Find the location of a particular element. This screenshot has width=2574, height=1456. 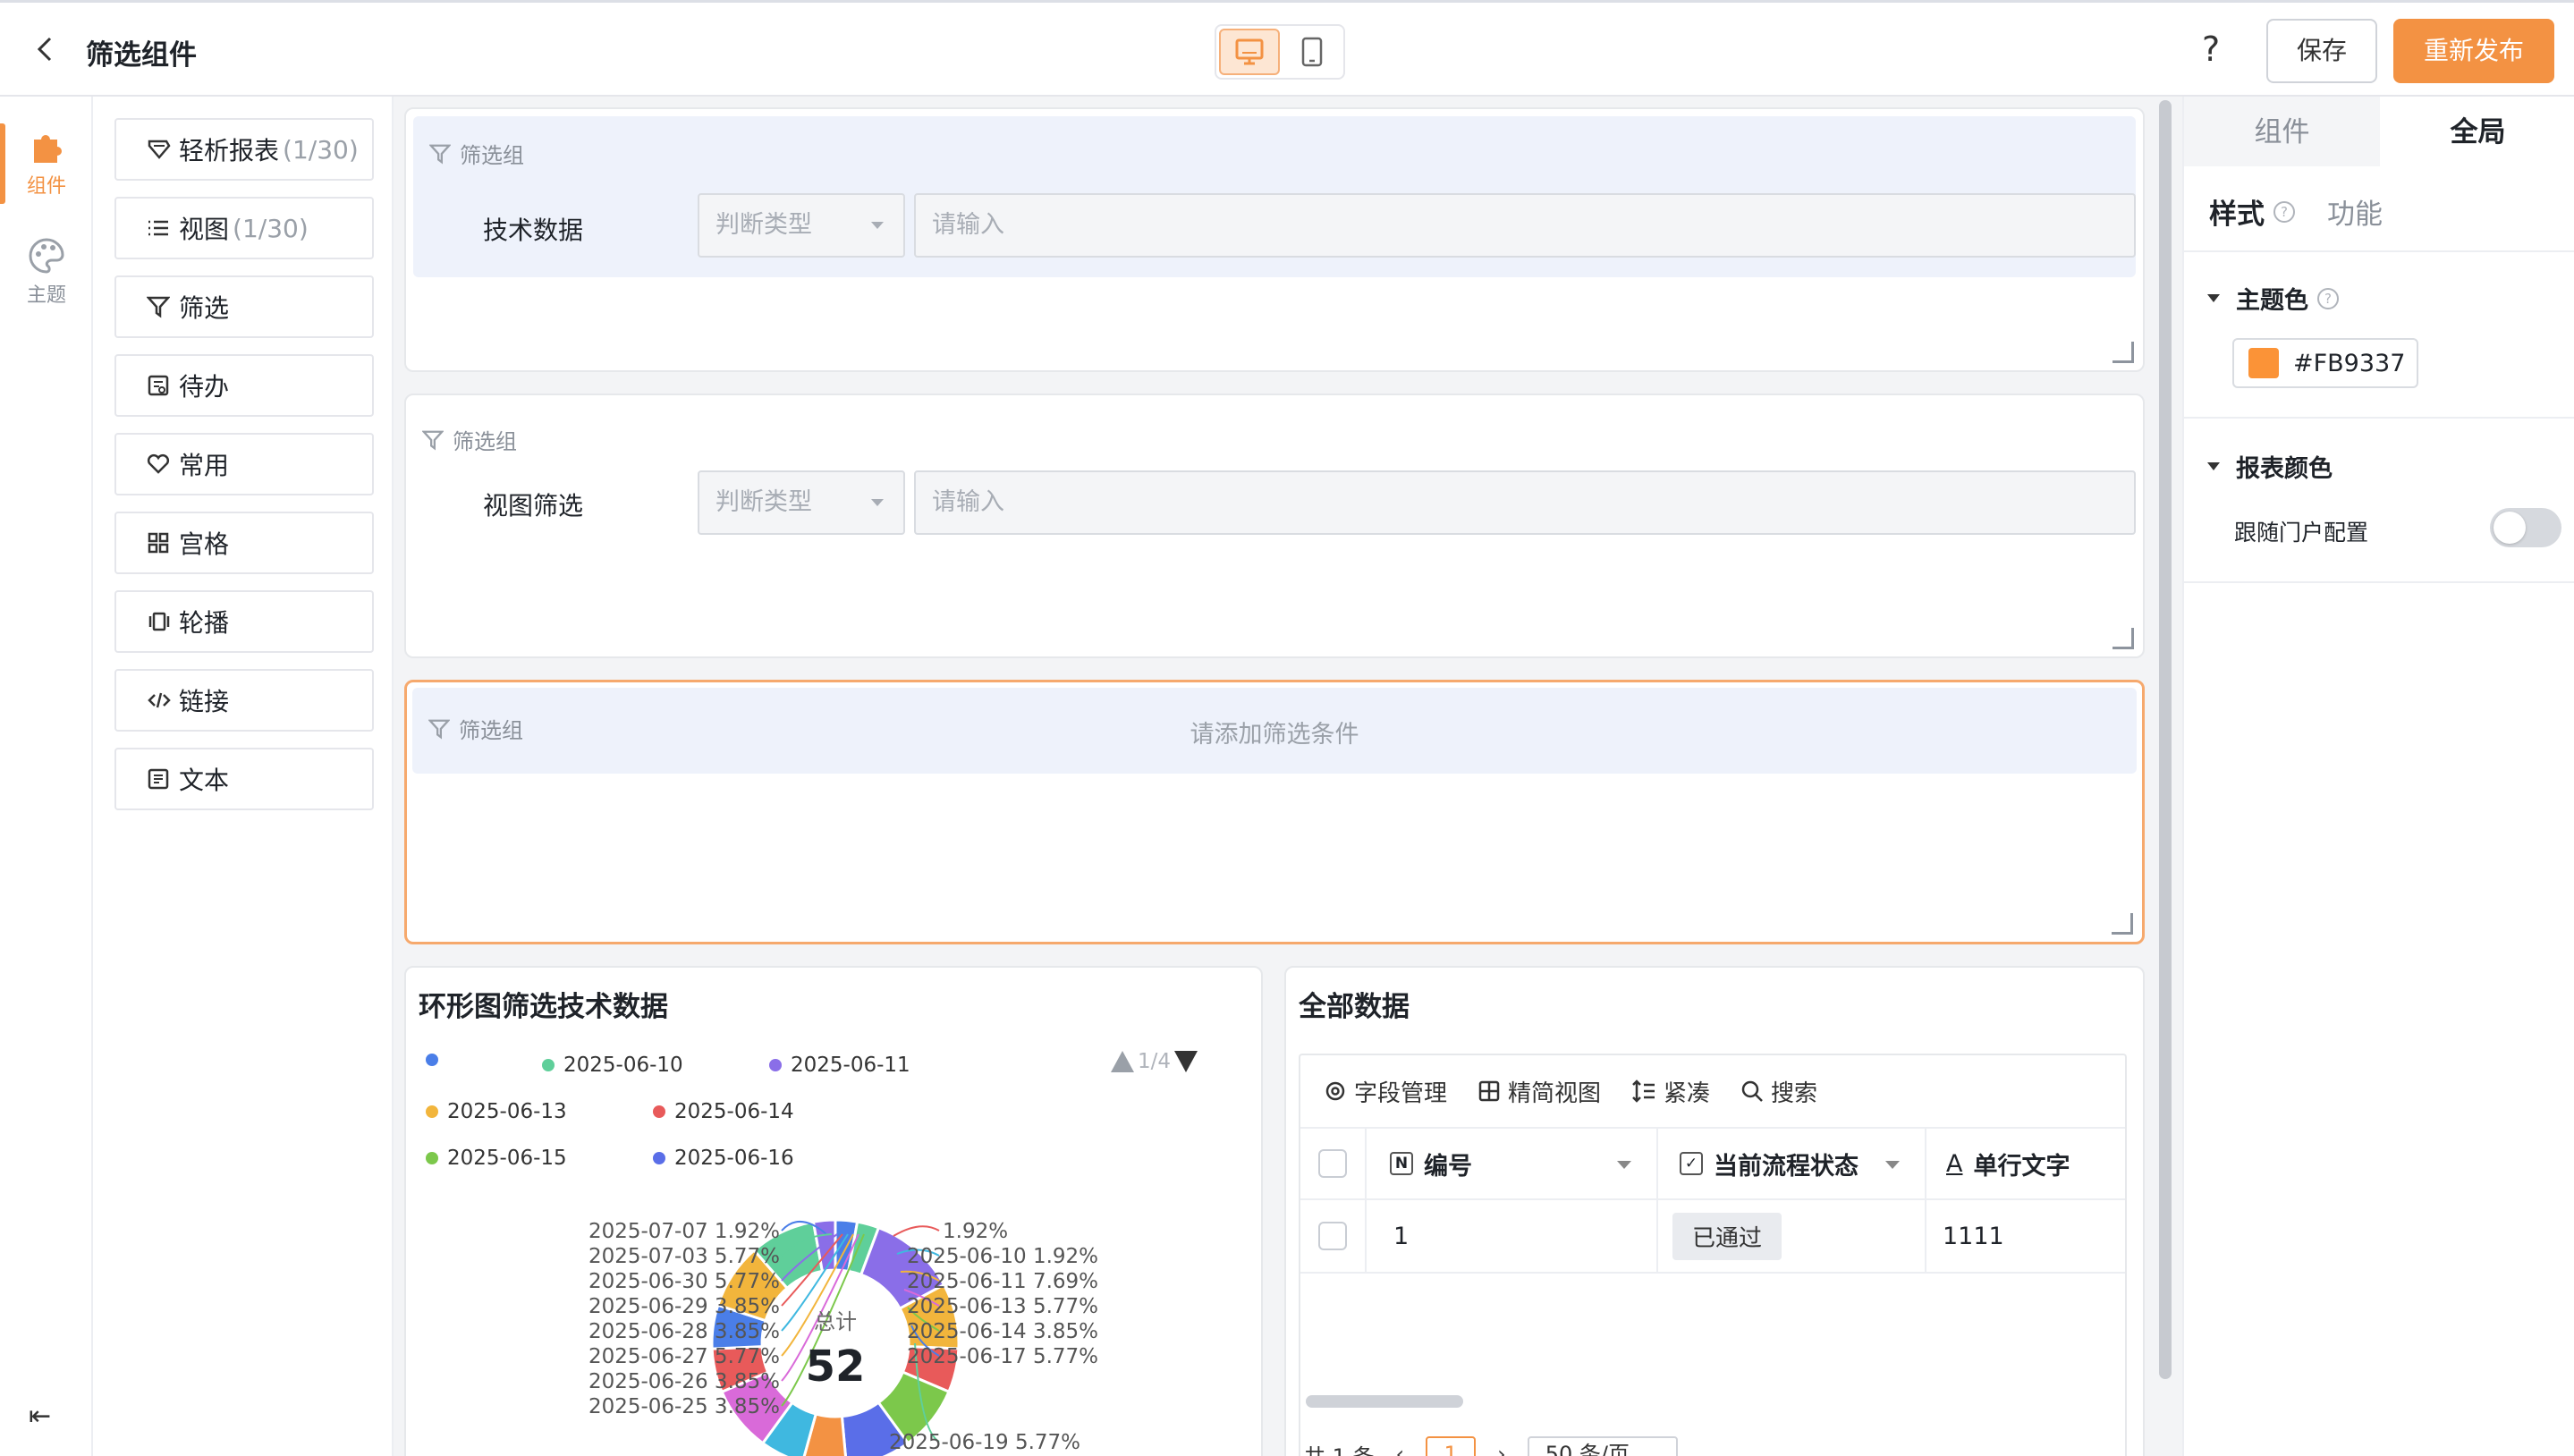

select-all-checkbox is located at coordinates (1332, 1163).